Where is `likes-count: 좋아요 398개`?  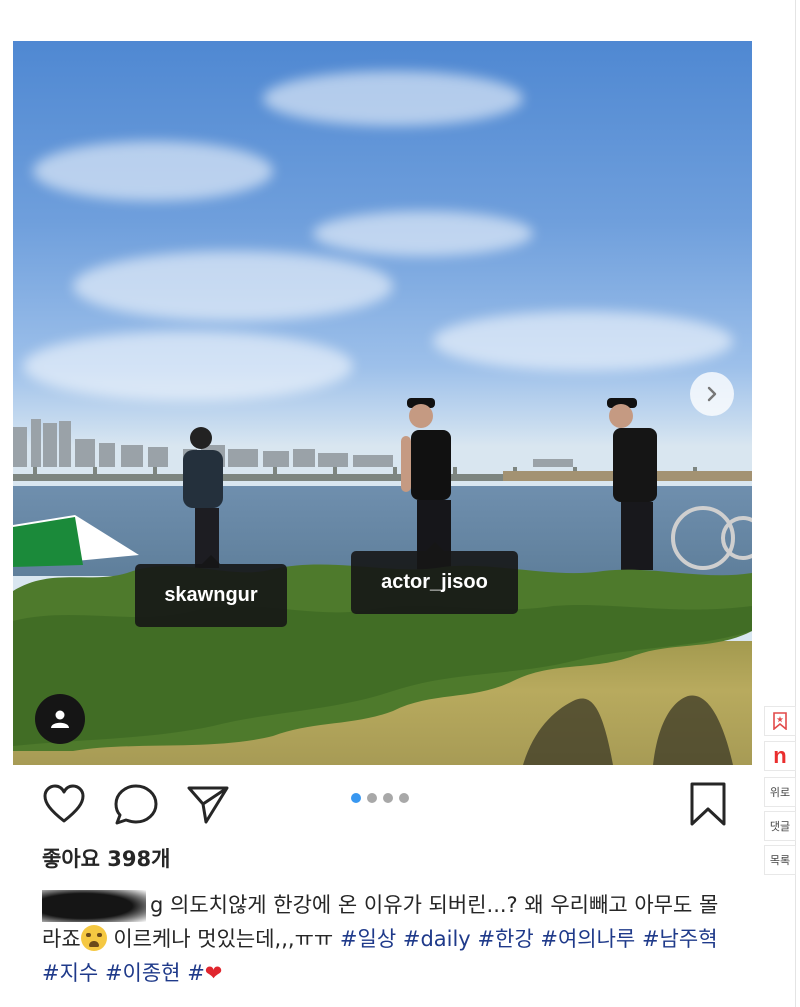
likes-count: 좋아요 398개 is located at coordinates (106, 858).